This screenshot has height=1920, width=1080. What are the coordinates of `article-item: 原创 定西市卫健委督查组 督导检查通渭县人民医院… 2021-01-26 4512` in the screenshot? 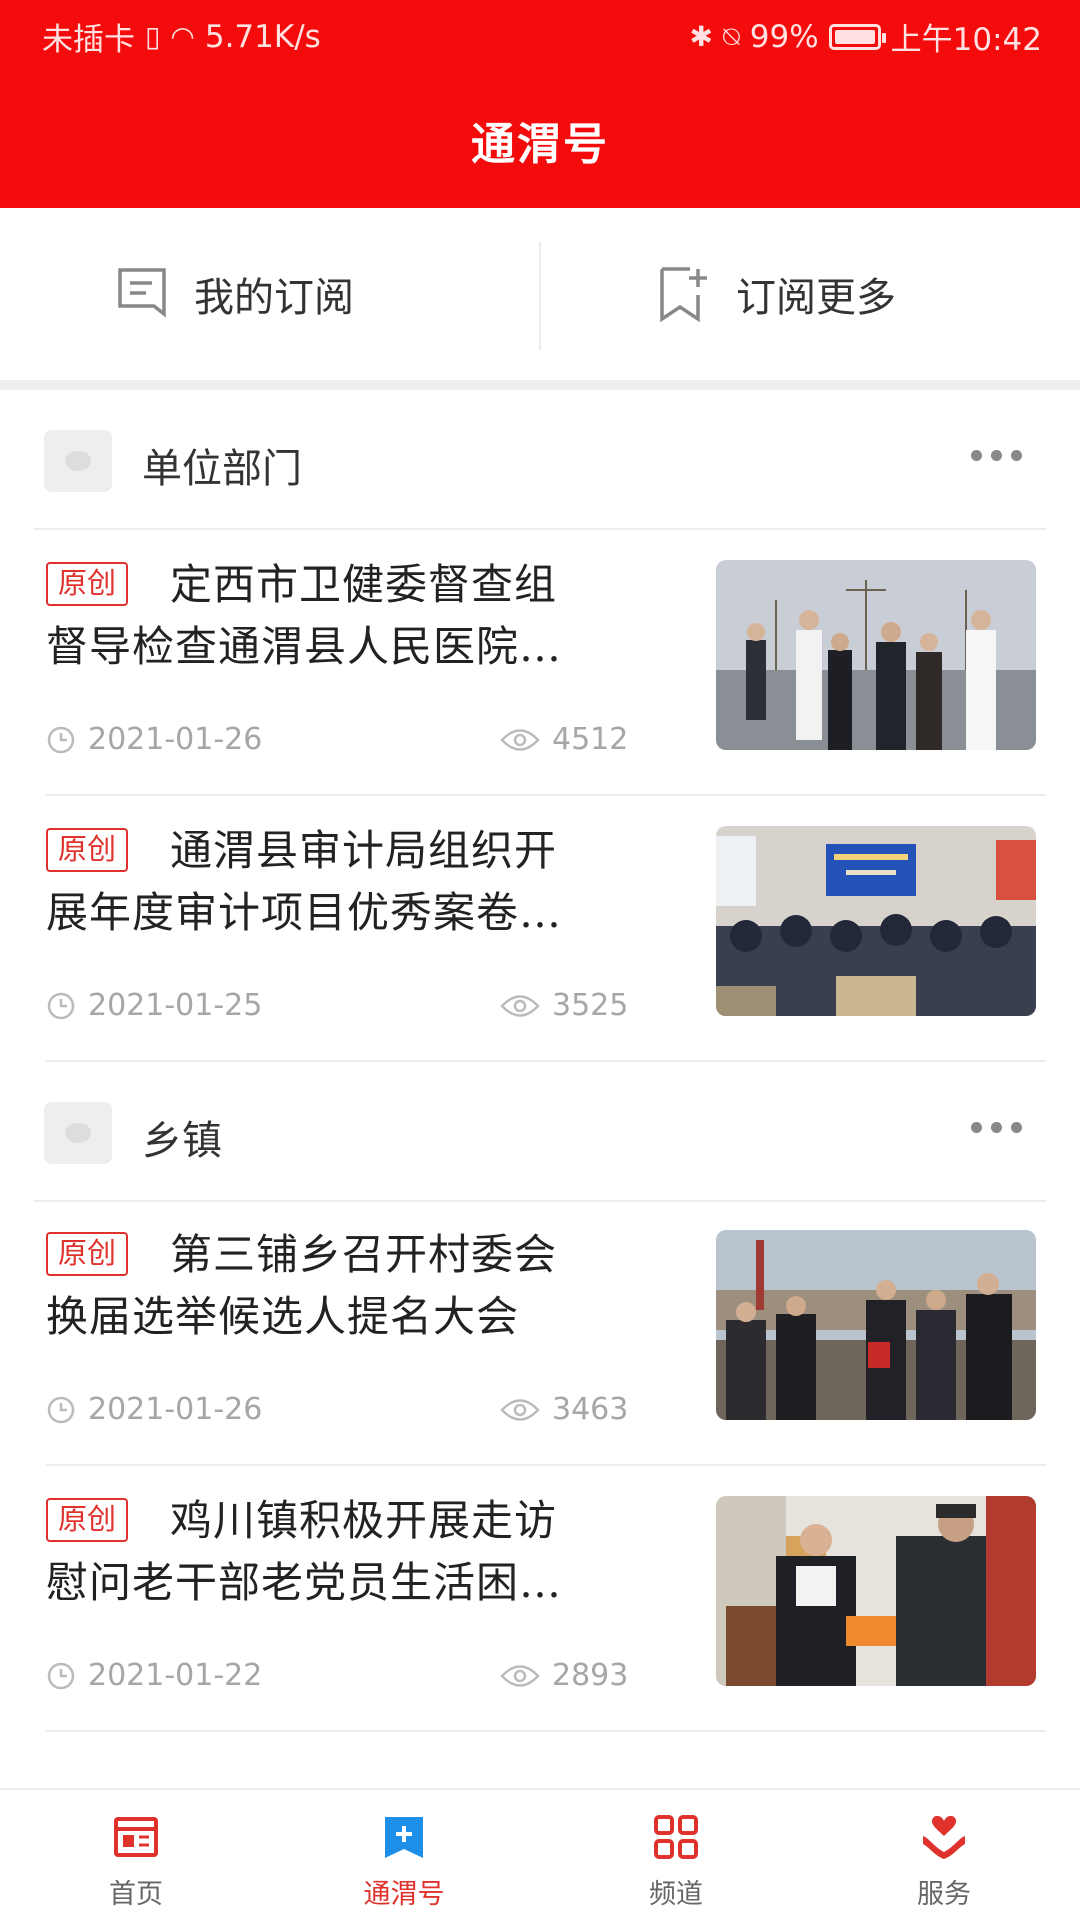 It's located at (540, 663).